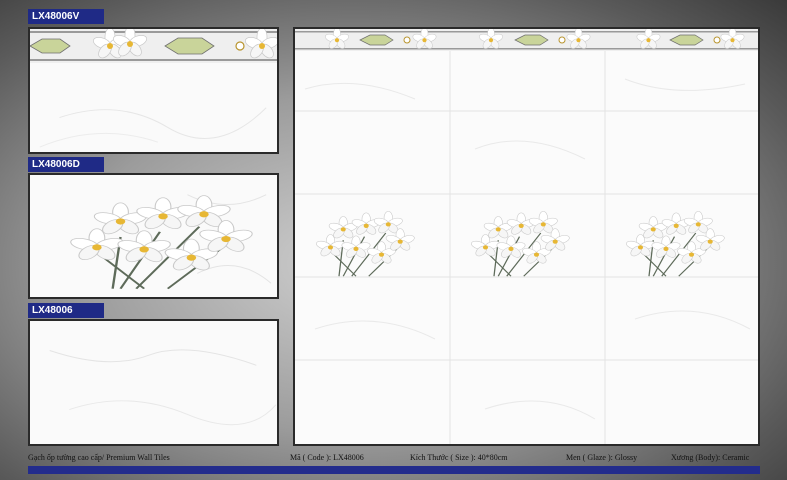 The image size is (787, 480). I want to click on swatch-label-border: LX48006V, so click(66, 16).